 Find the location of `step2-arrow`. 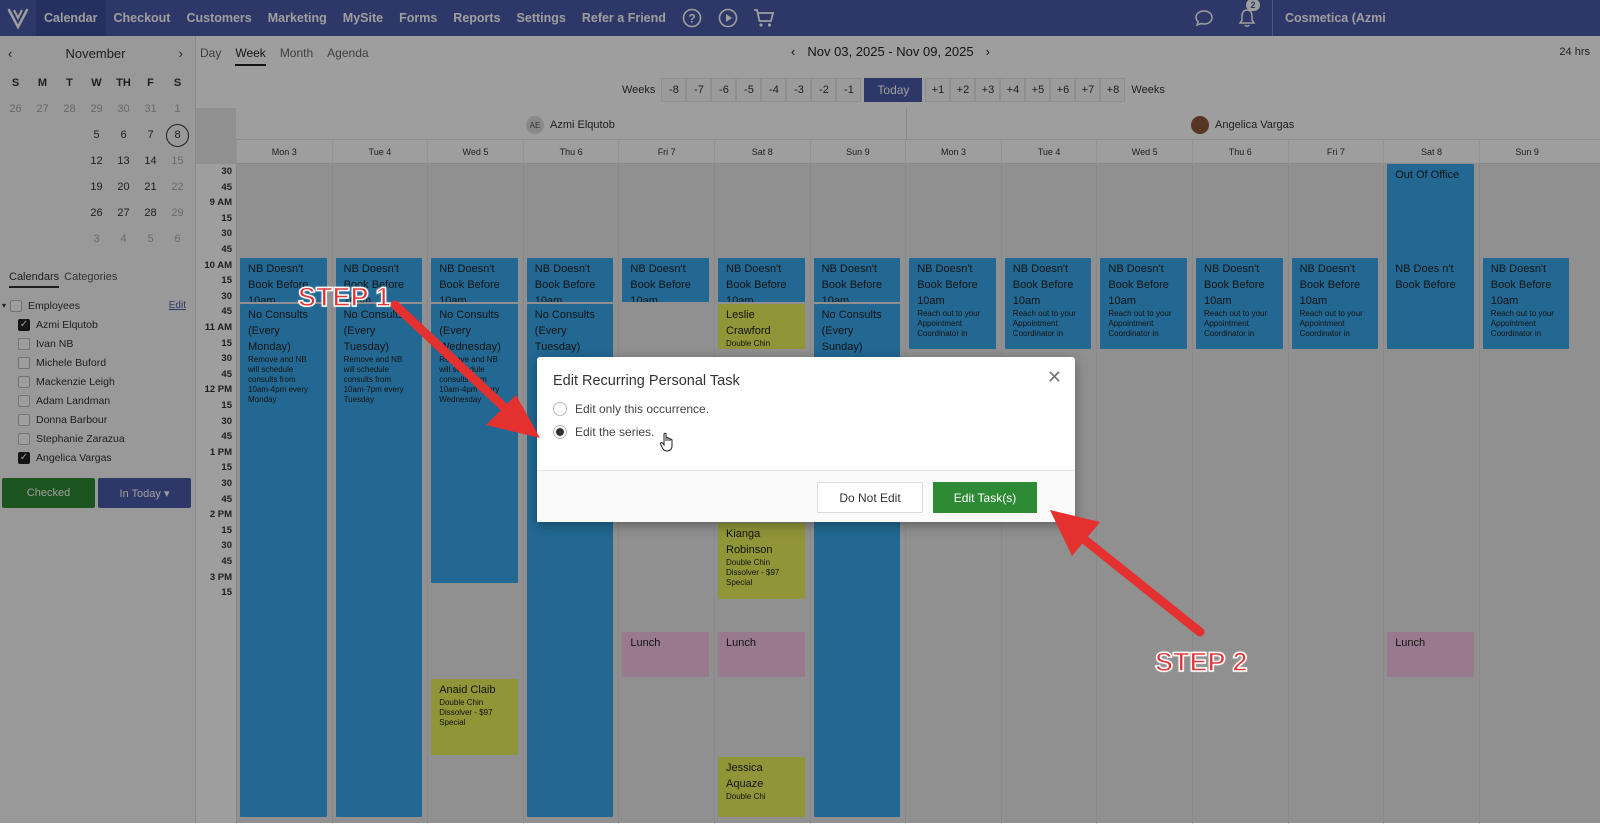

step2-arrow is located at coordinates (1127, 573).